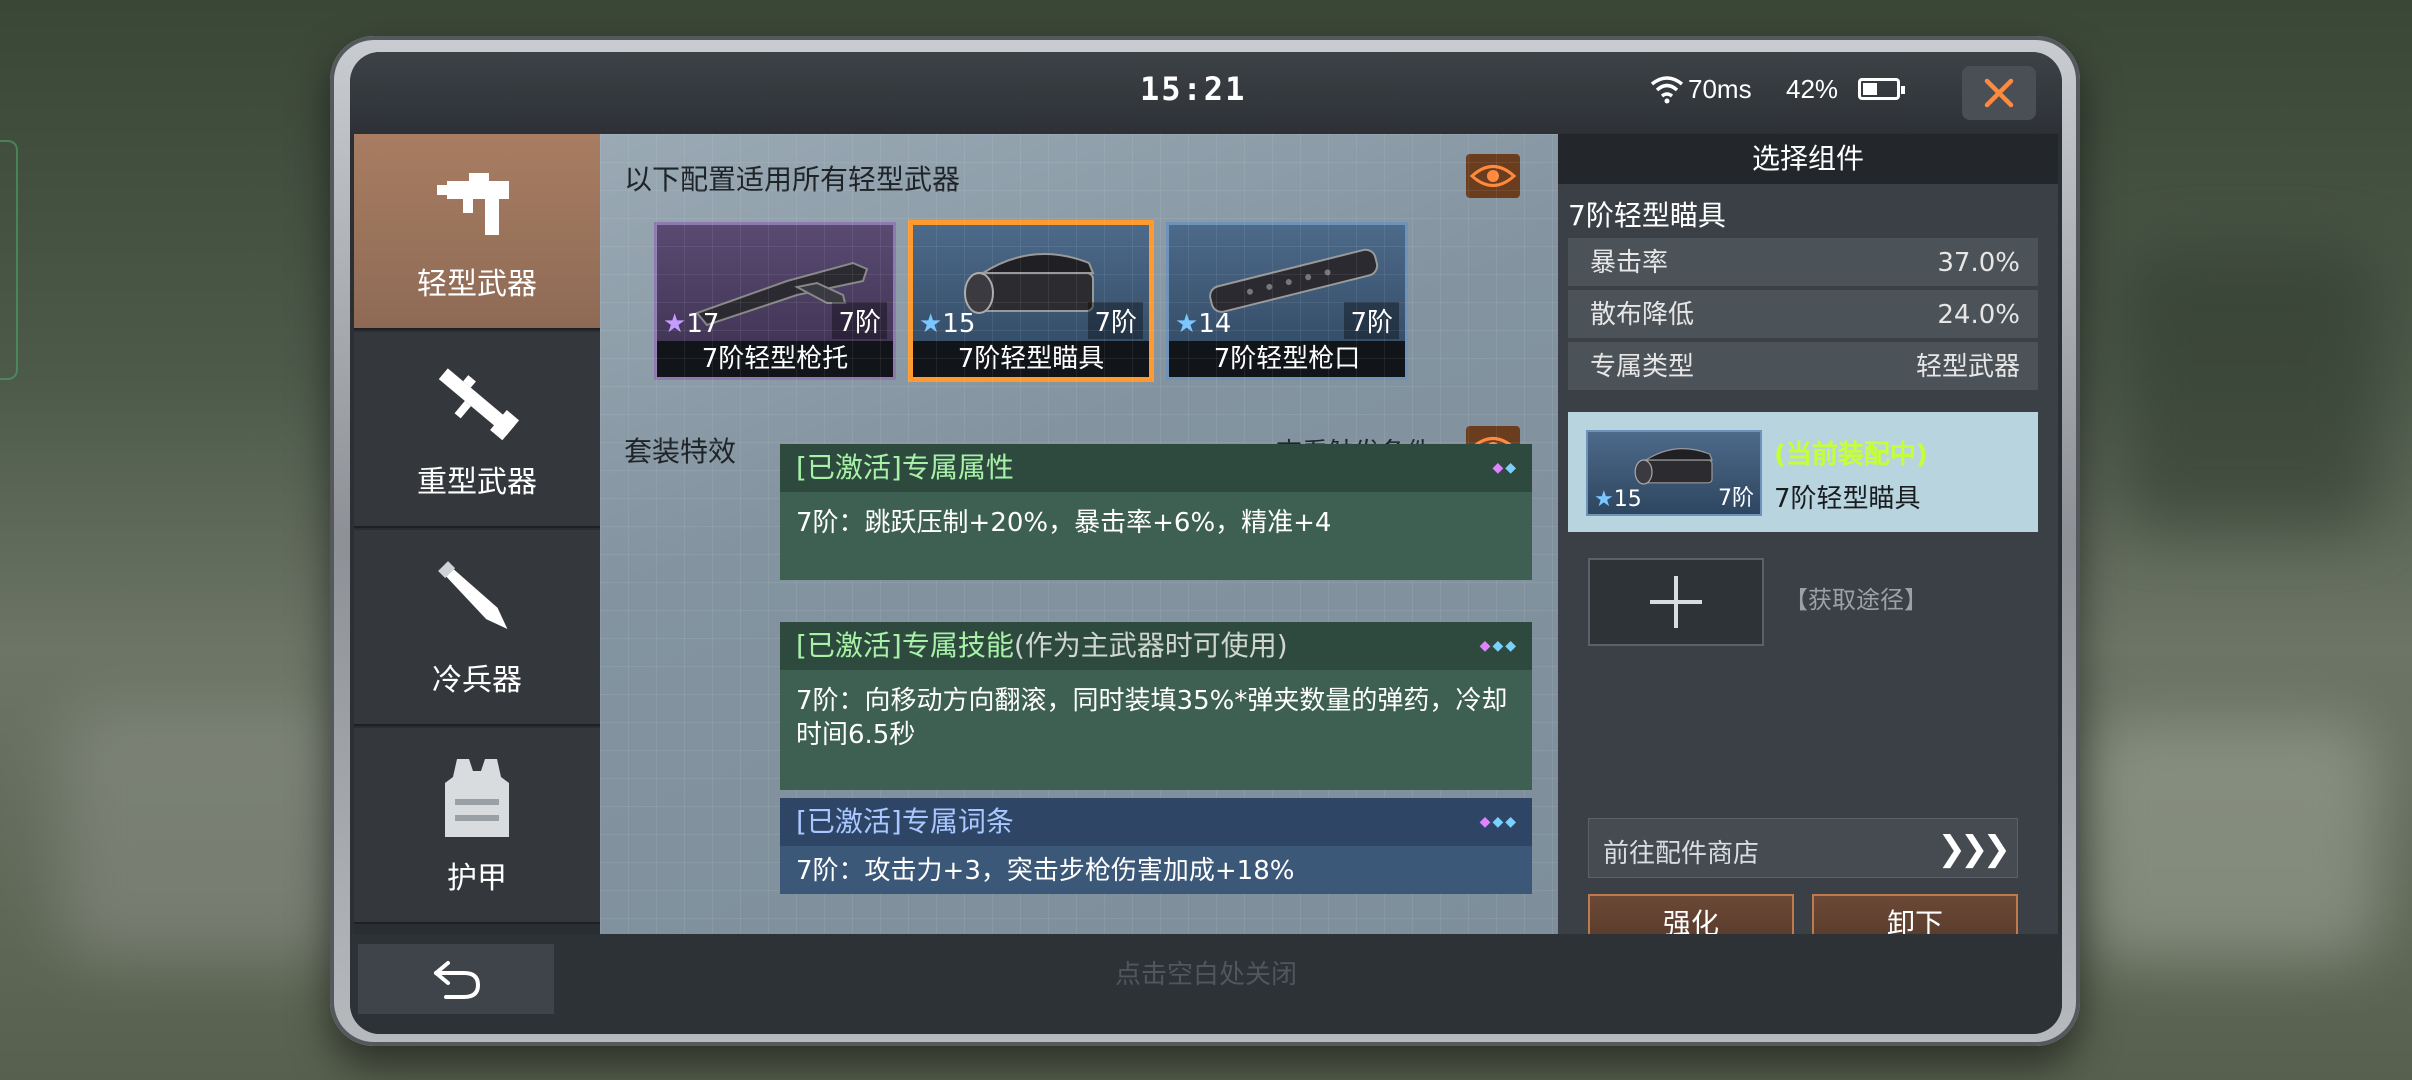  I want to click on nav-item-armor: 护甲, so click(477, 826).